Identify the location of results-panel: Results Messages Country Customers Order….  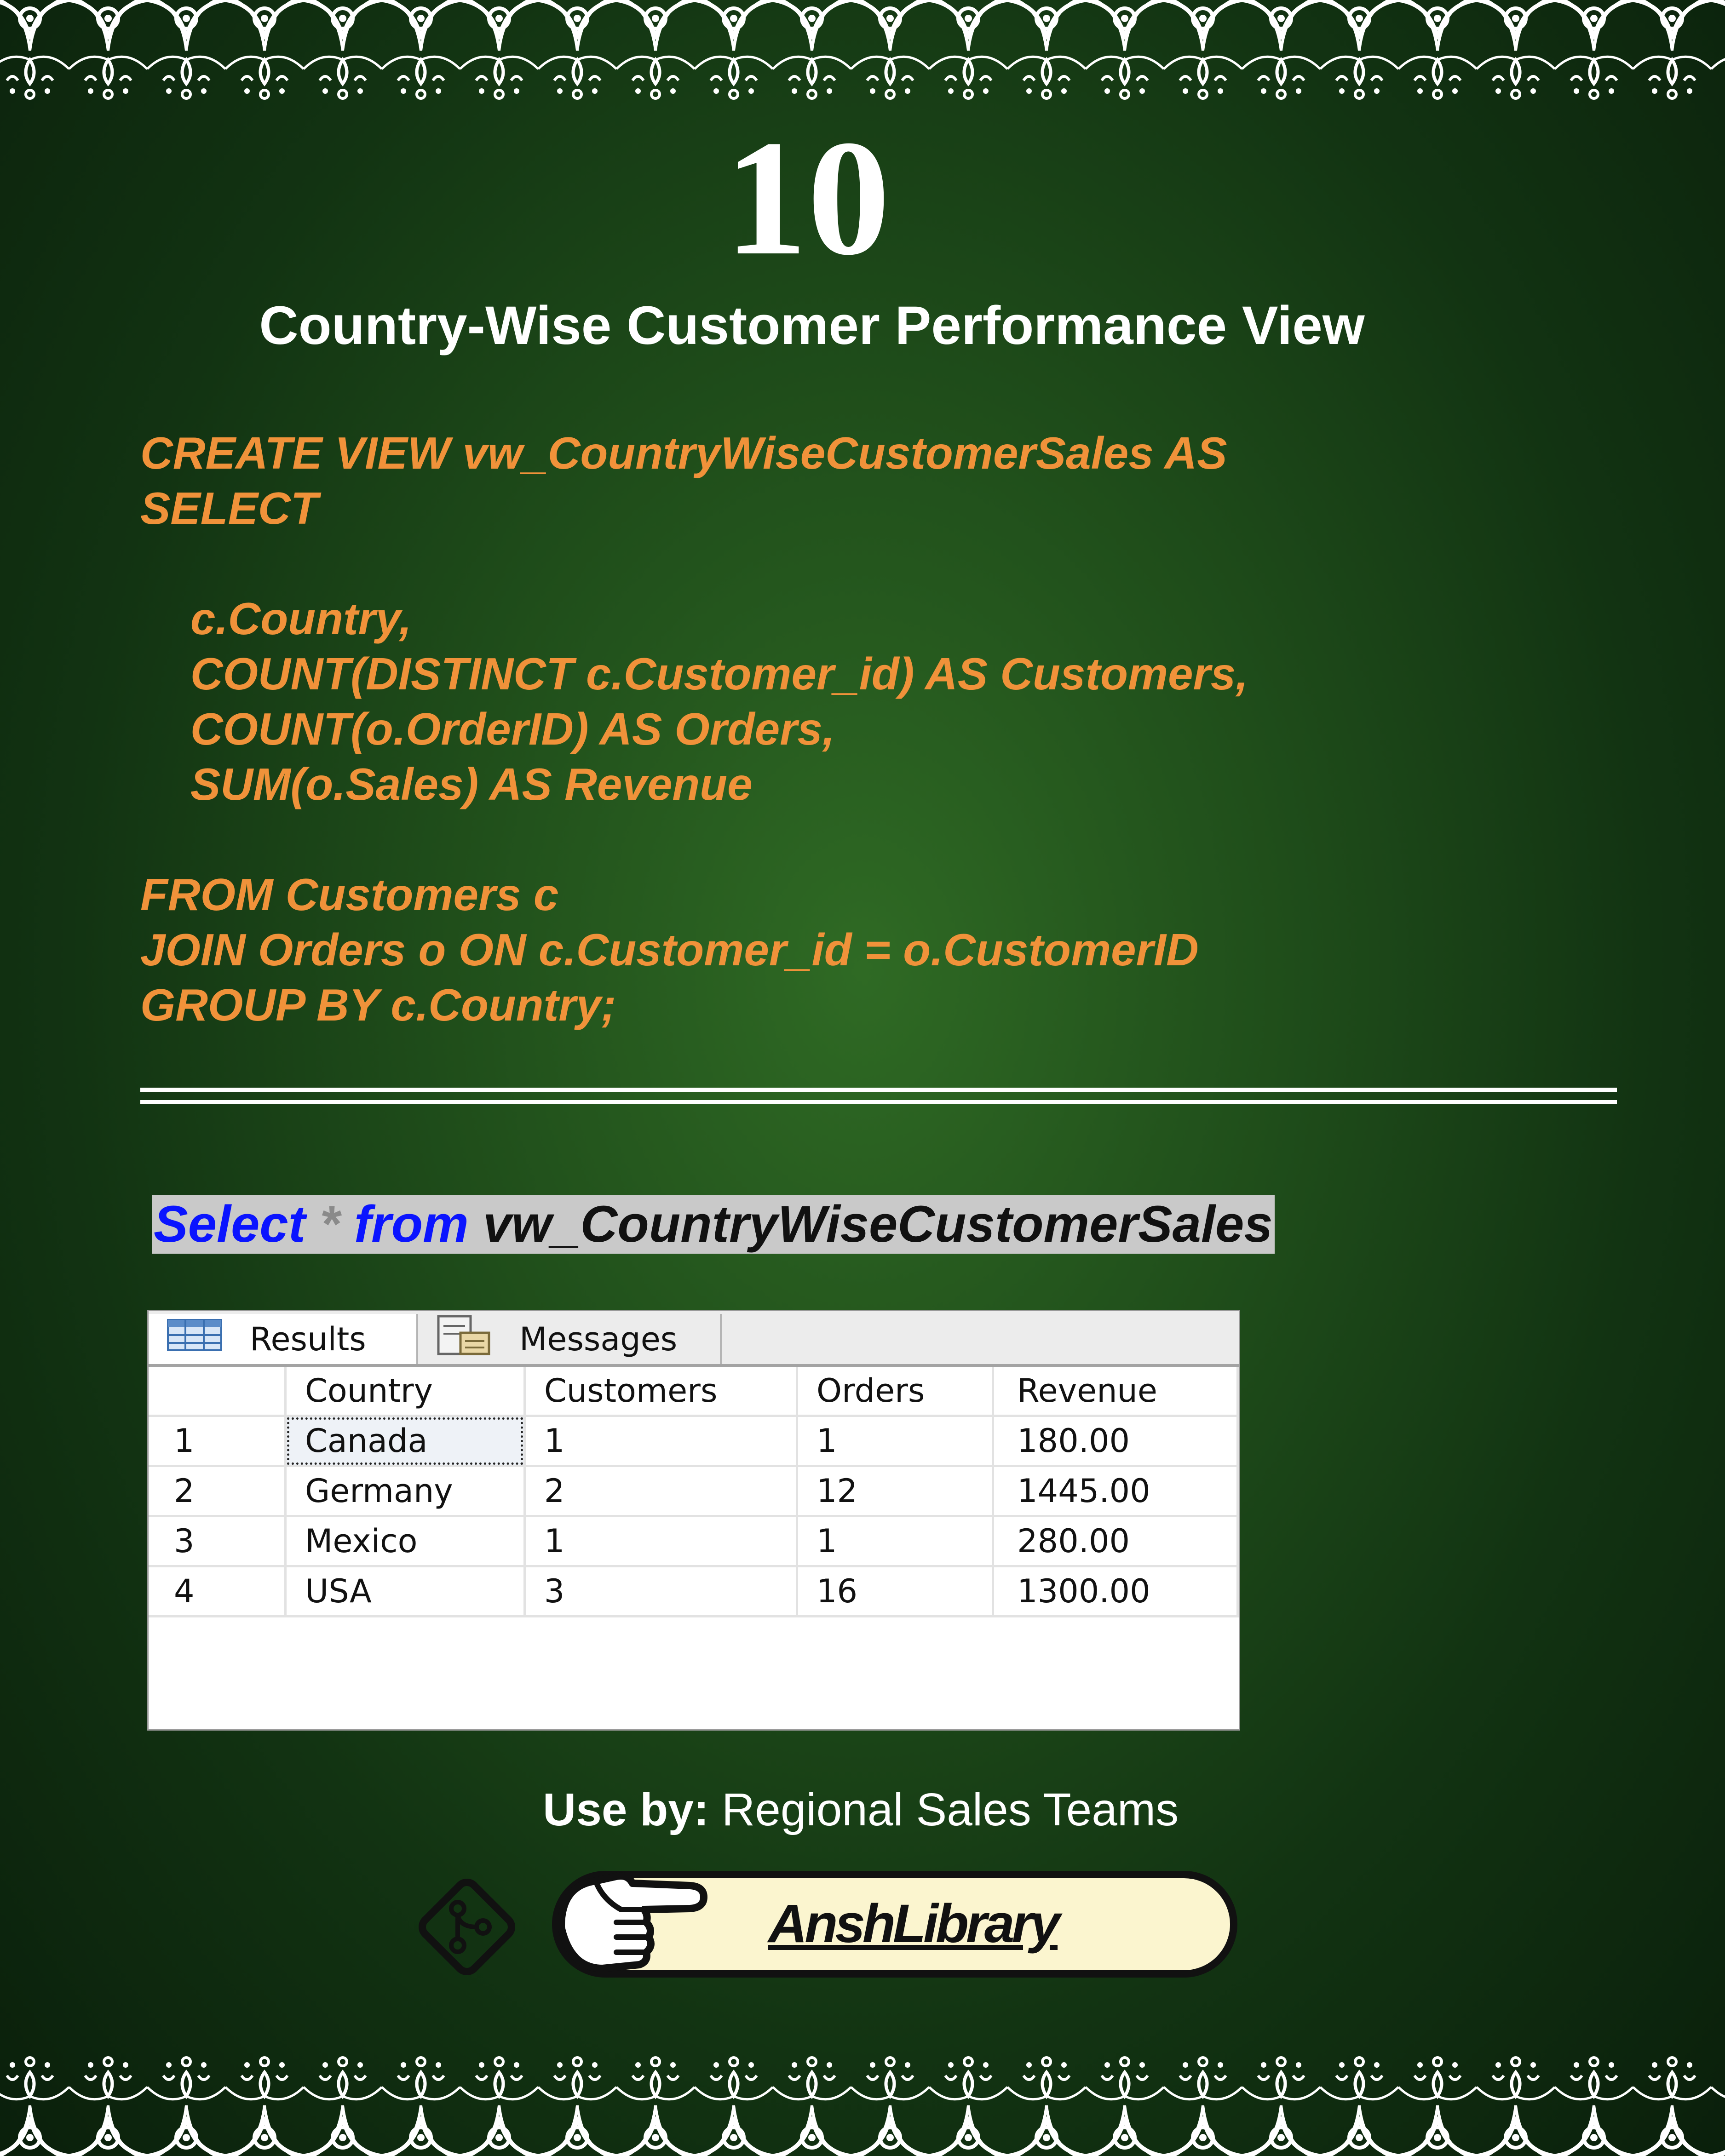
(693, 1521).